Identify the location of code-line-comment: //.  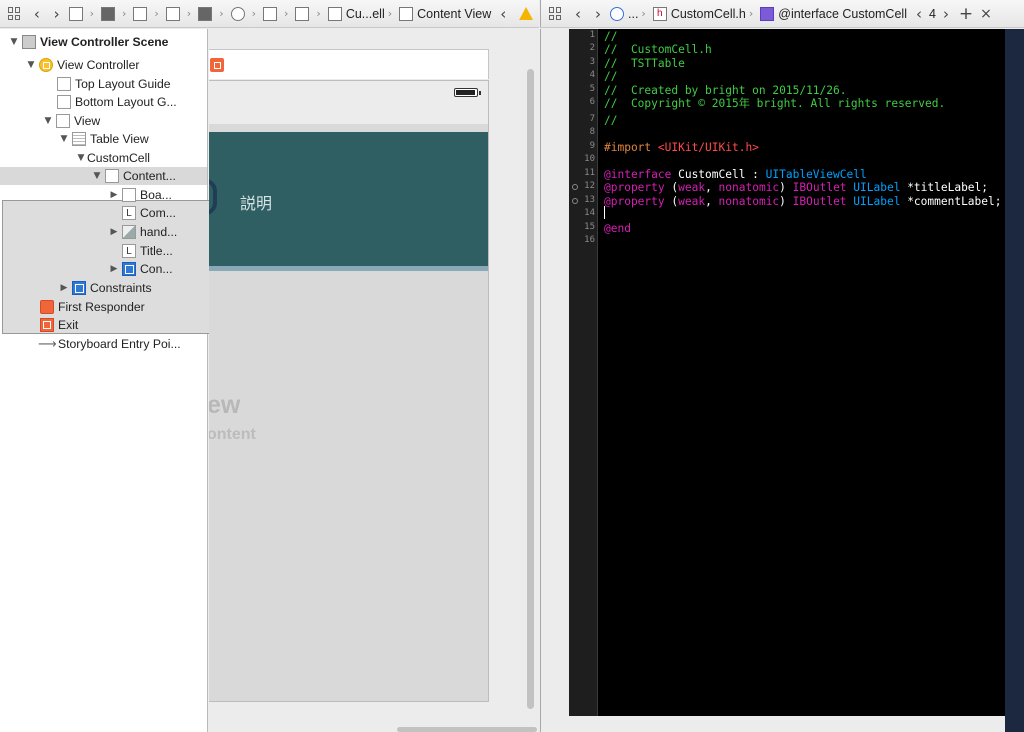
(611, 76).